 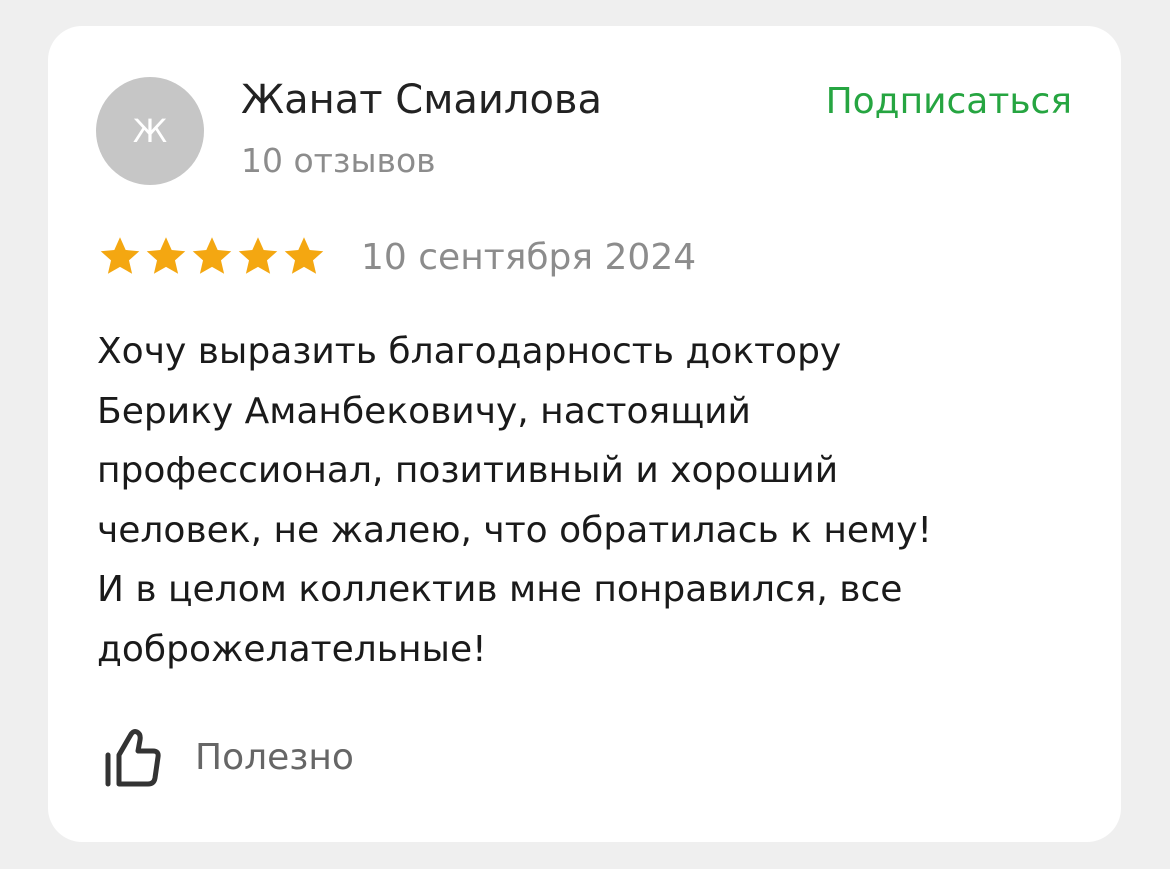 I want to click on author-name: Жанат Смаилова, so click(x=421, y=100).